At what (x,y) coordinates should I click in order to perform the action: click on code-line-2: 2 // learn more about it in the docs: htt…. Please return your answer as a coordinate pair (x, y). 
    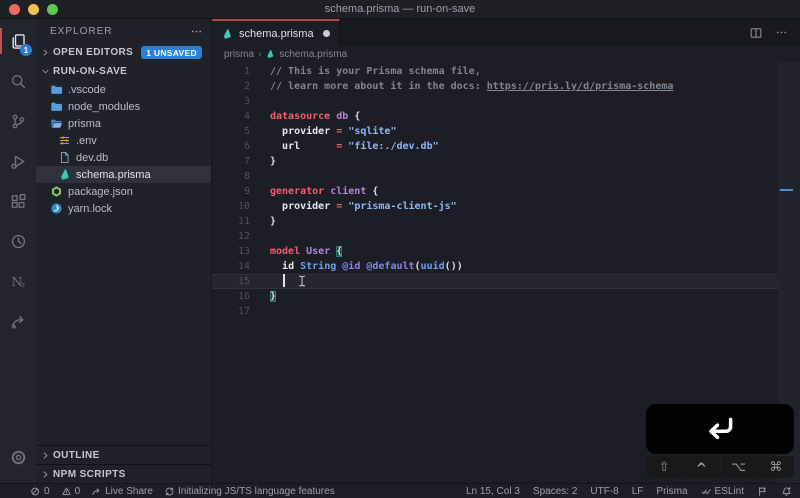
    Looking at the image, I should click on (506, 86).